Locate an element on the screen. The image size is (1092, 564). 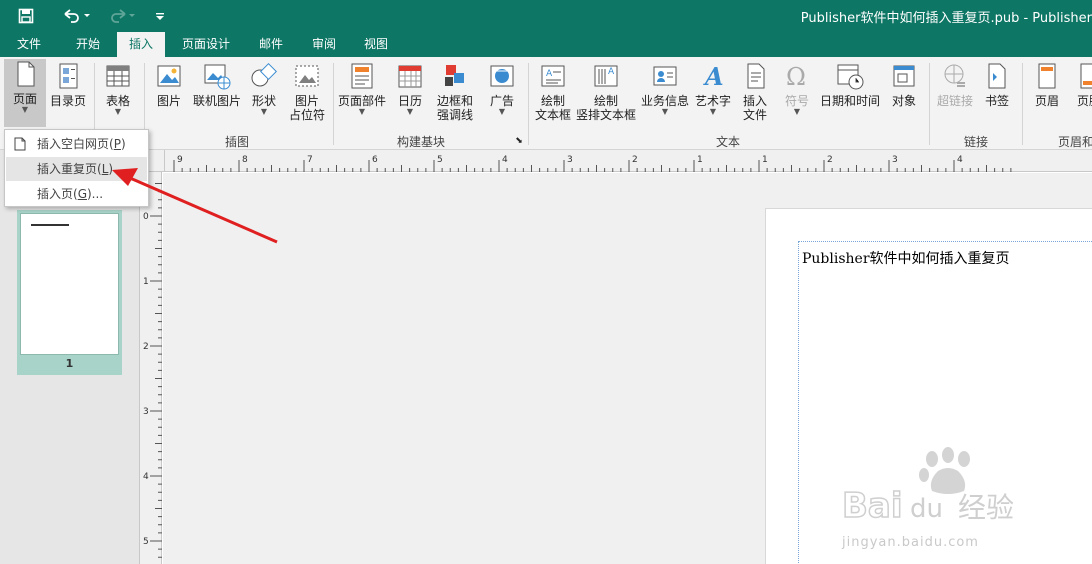
business-info-button: 业务信息 ▼ is located at coordinates (665, 88).